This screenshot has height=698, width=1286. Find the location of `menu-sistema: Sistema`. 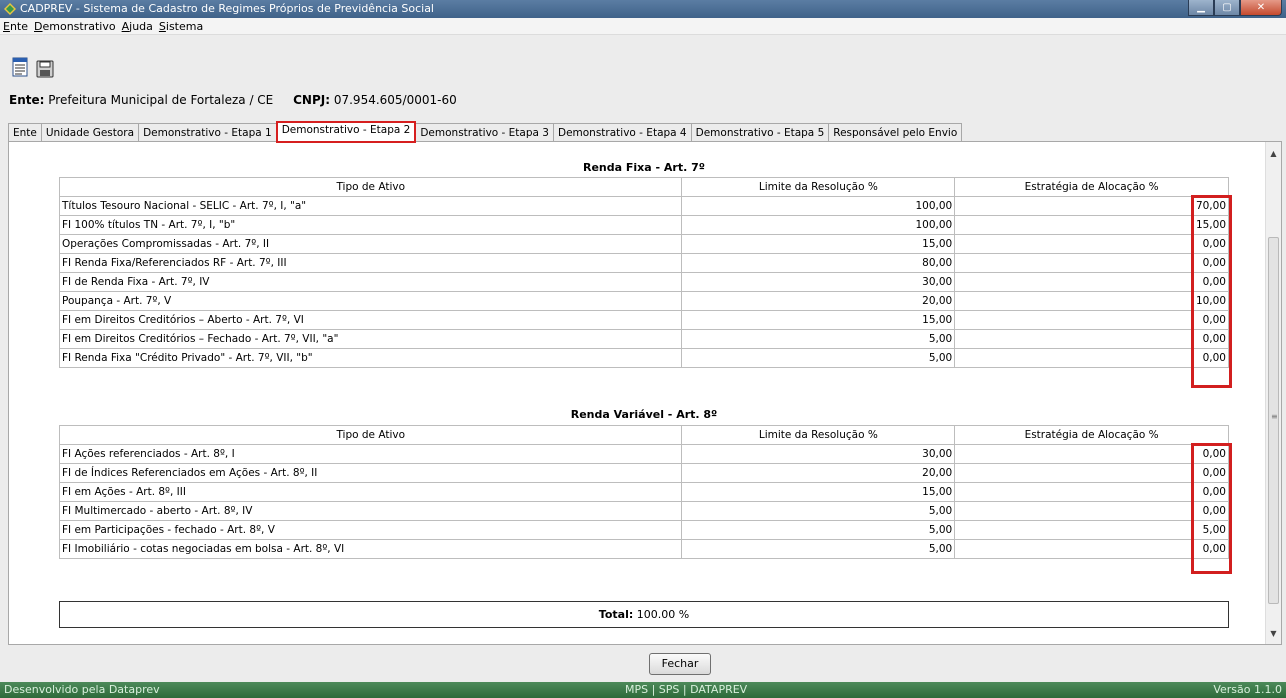

menu-sistema: Sistema is located at coordinates (183, 26).